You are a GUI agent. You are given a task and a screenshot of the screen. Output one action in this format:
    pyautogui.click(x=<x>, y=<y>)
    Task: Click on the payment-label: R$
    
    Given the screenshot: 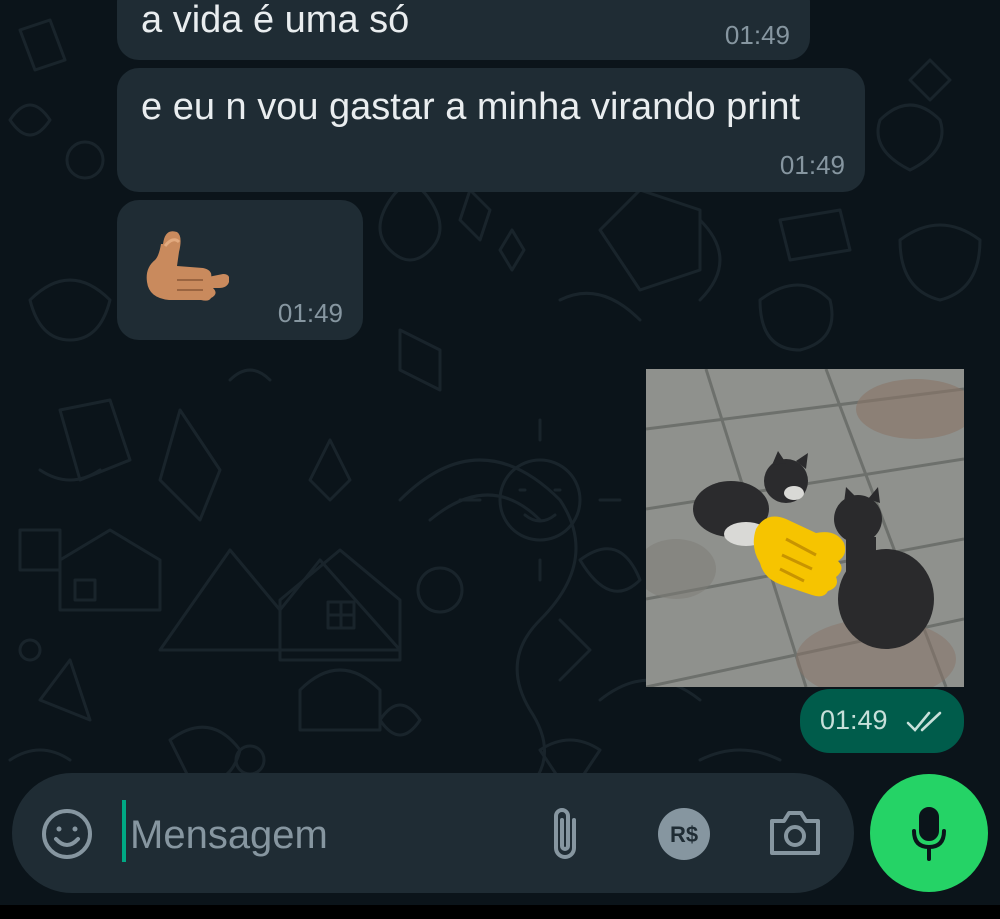 What is the action you would take?
    pyautogui.click(x=684, y=834)
    